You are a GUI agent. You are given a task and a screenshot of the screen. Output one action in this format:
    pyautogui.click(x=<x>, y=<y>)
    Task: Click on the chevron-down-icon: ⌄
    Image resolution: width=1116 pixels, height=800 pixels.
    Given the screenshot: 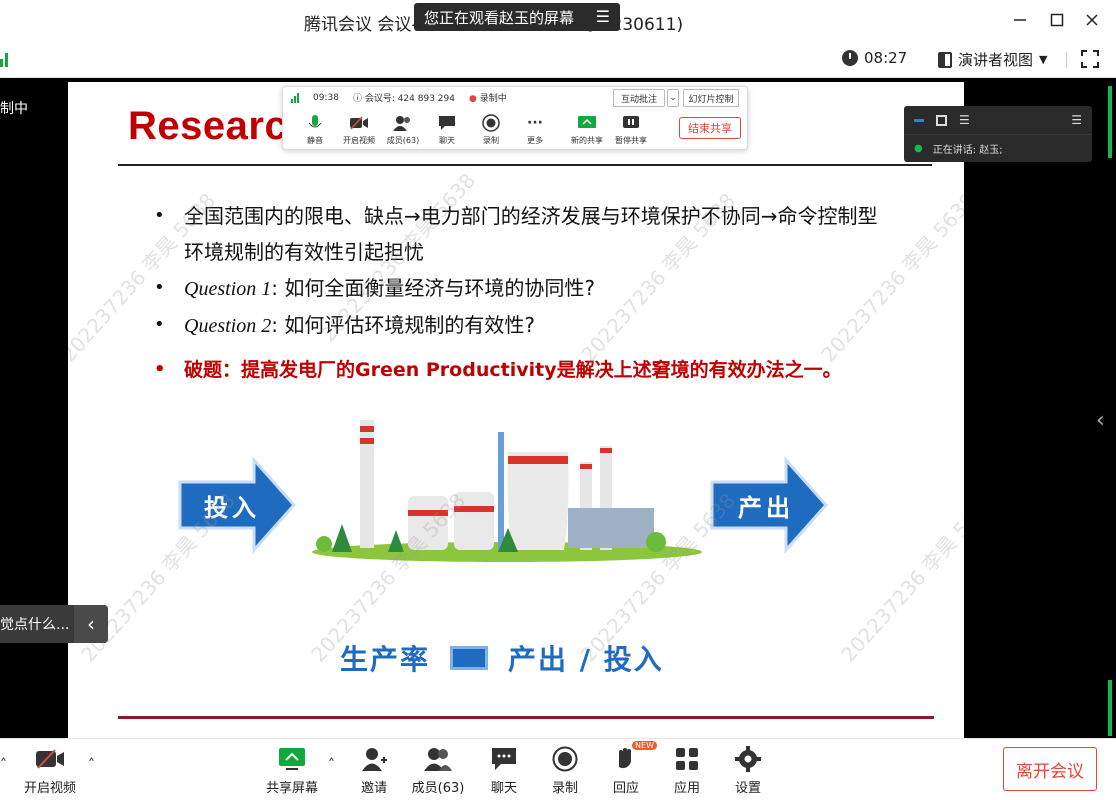 What is the action you would take?
    pyautogui.click(x=673, y=98)
    